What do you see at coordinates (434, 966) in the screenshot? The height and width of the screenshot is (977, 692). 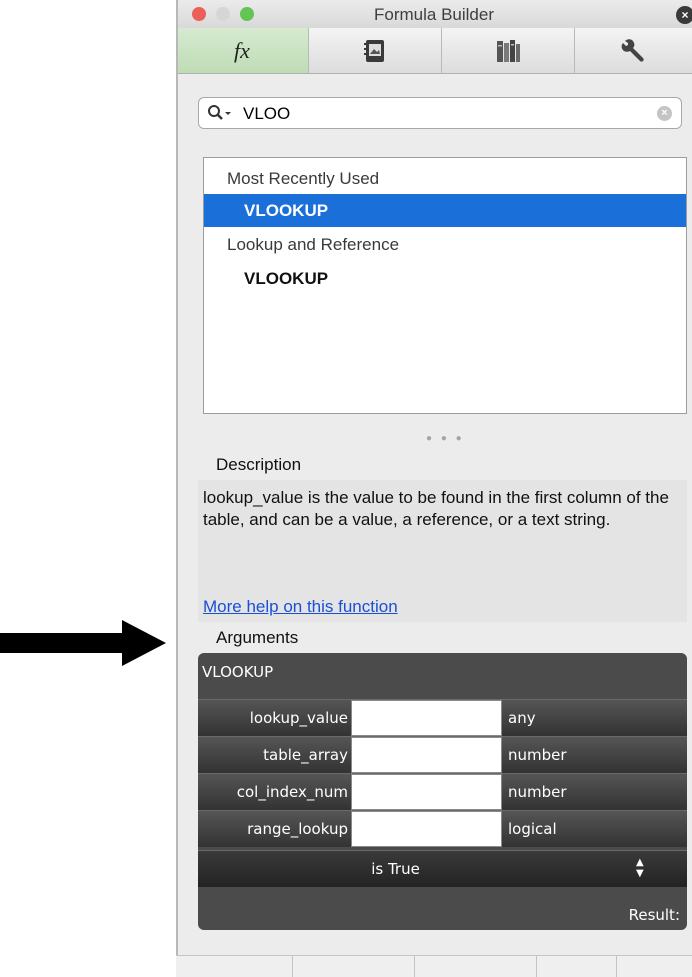 I see `bottom-bar` at bounding box center [434, 966].